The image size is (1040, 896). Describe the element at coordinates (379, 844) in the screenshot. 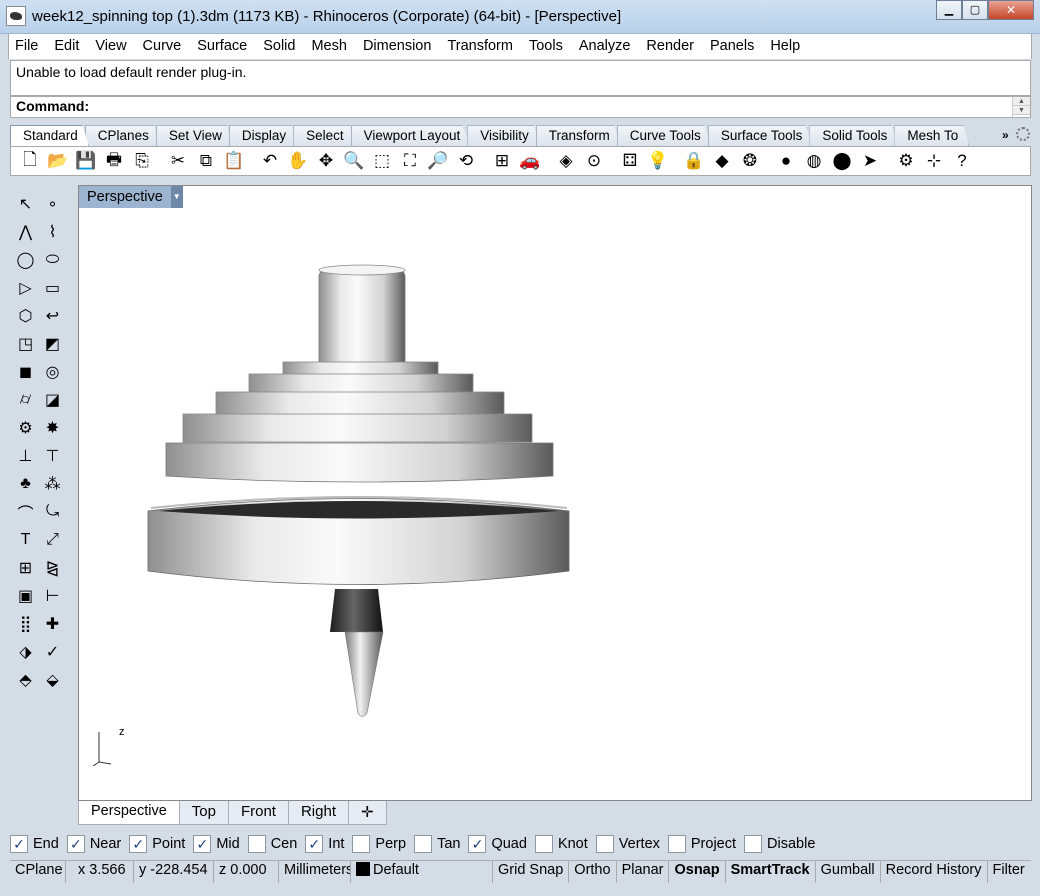

I see `osnap-perp: Perp` at that location.